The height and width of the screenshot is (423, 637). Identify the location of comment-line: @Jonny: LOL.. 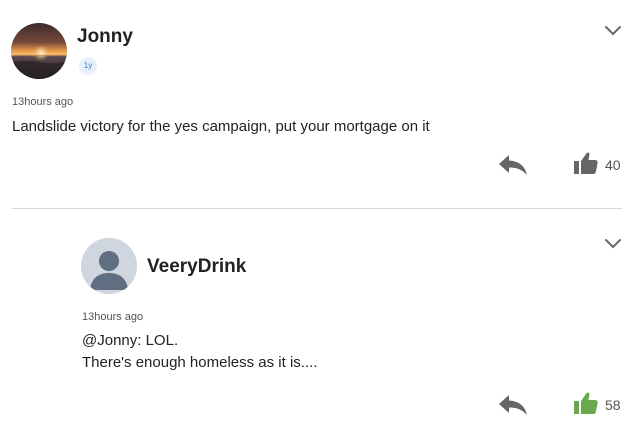
(130, 340).